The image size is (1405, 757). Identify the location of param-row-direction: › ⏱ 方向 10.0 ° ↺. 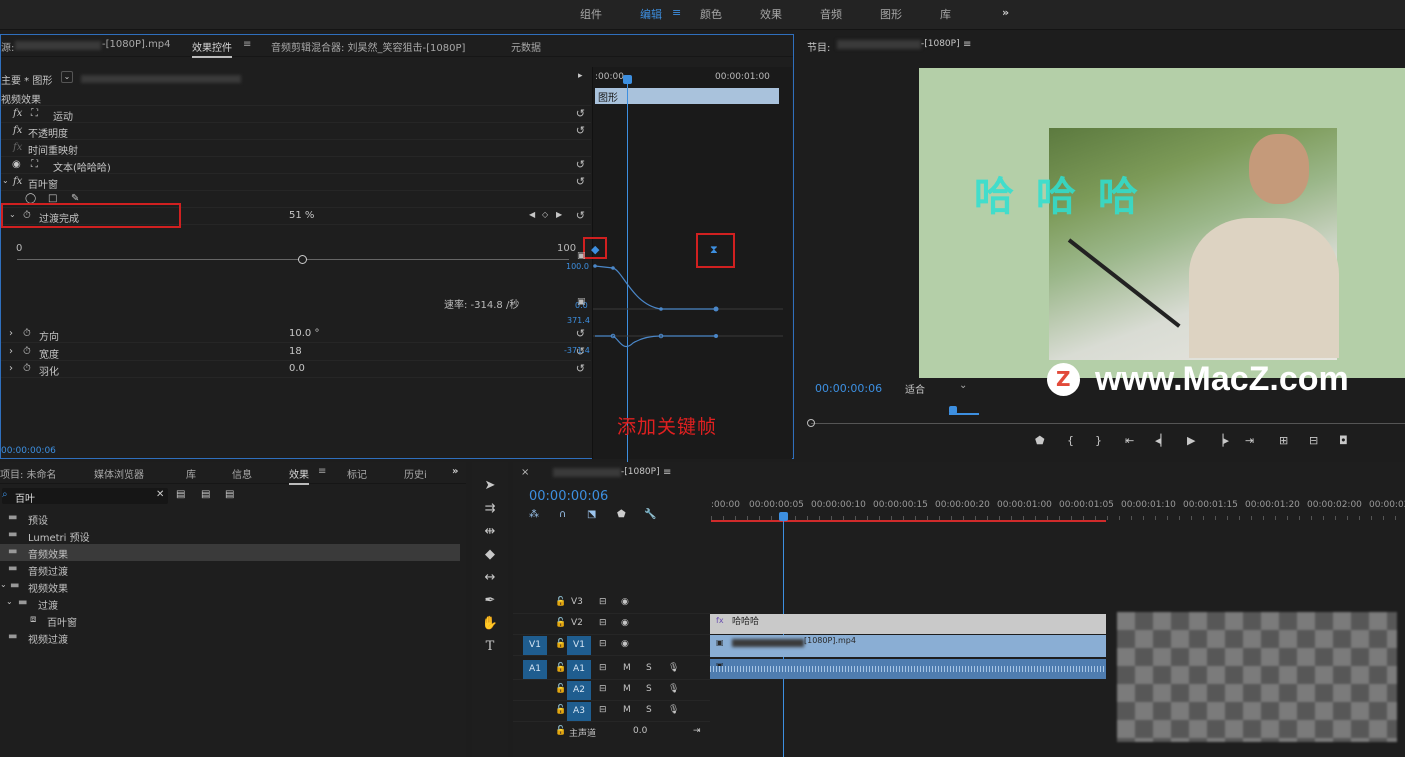
(296, 334).